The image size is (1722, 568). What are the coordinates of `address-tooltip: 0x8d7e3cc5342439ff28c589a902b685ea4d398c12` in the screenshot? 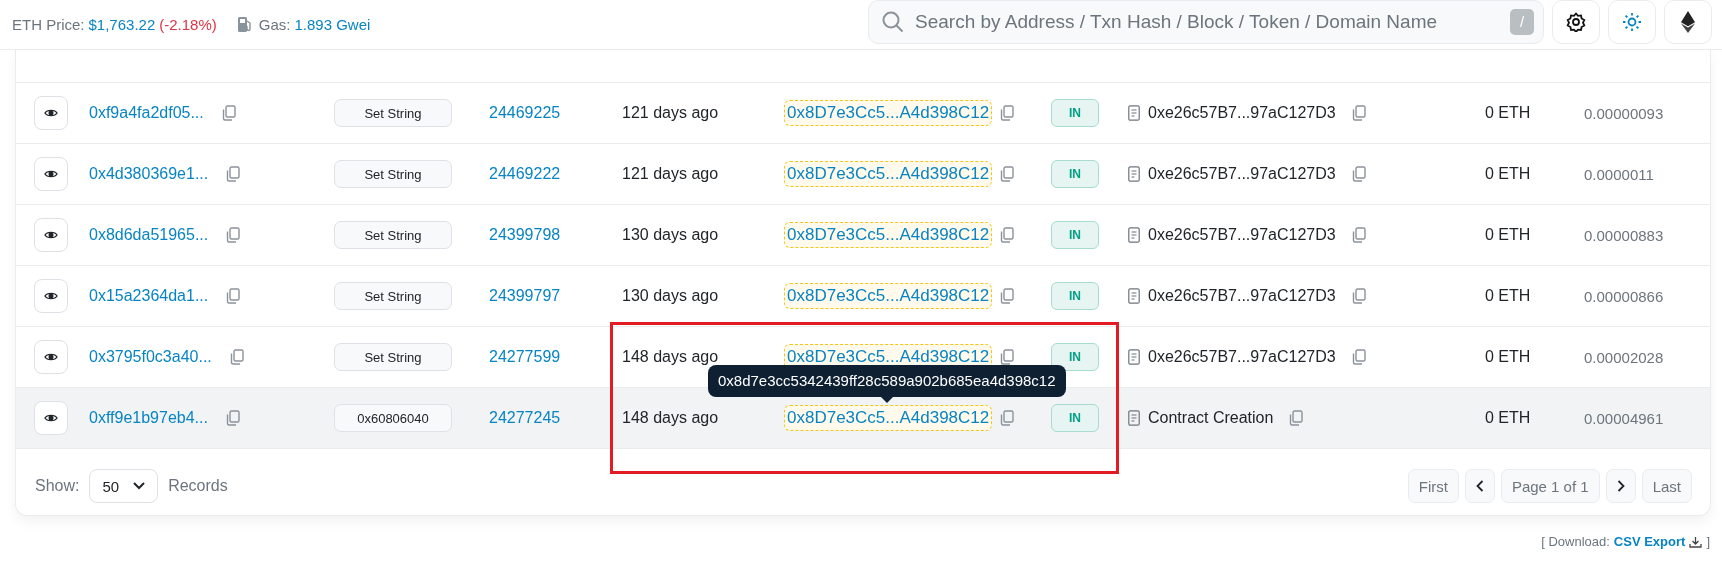 It's located at (887, 381).